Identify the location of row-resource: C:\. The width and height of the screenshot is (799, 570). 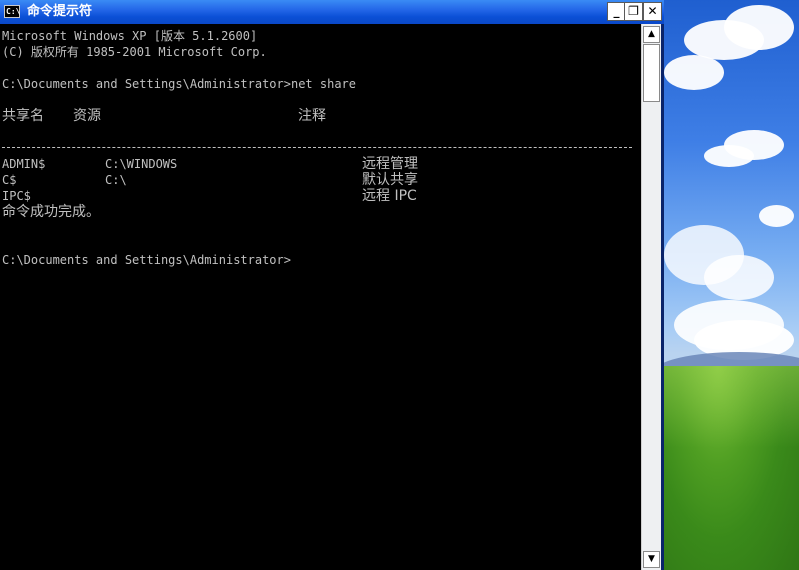
(116, 180).